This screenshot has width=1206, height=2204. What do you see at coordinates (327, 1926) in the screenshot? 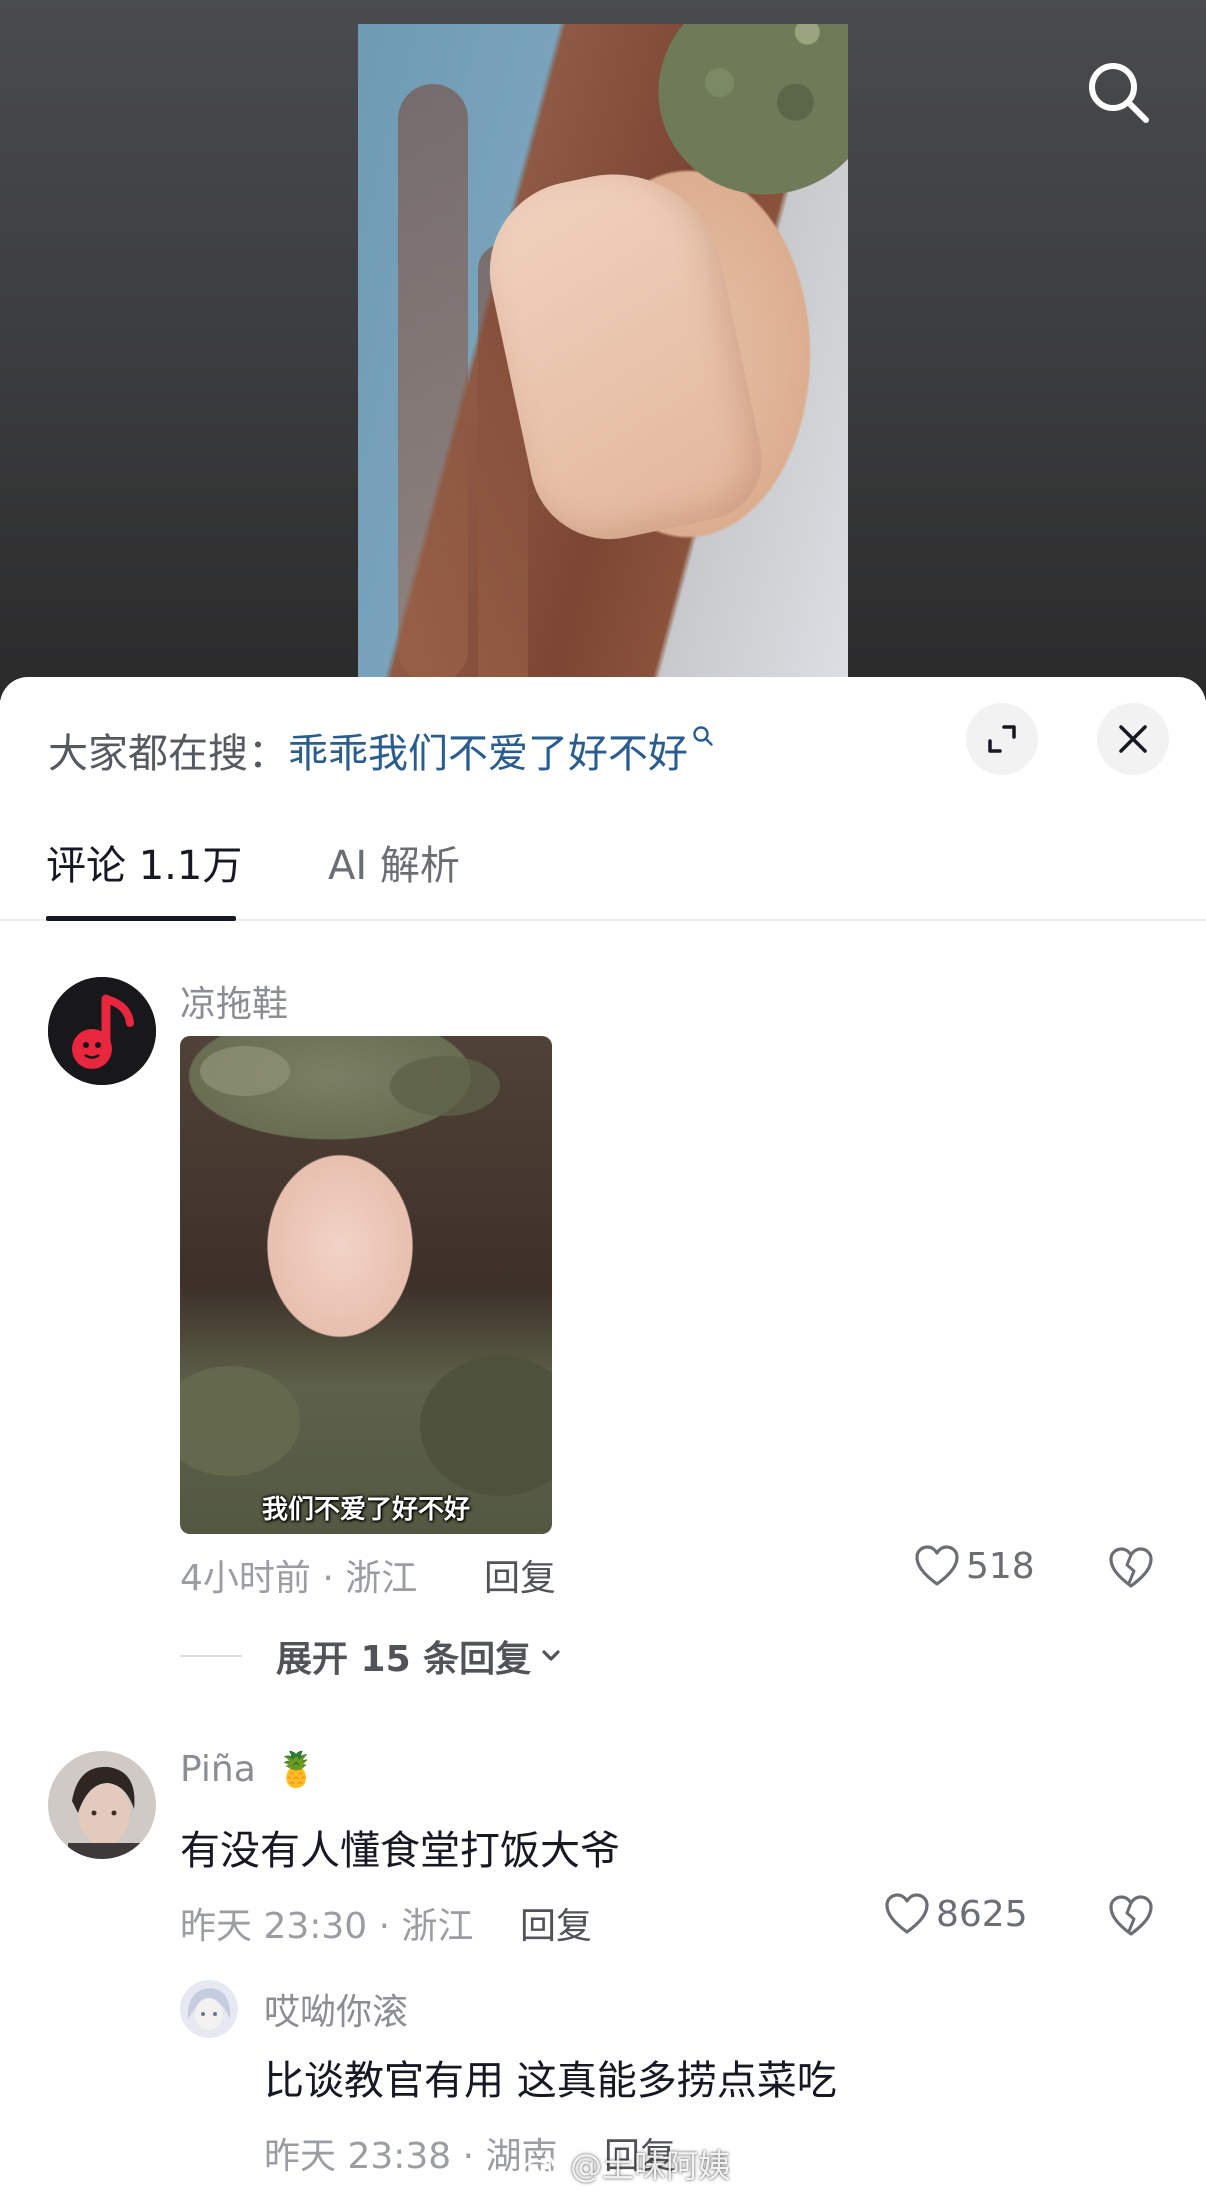
I see `comment-meta: 昨天 23:30 · 浙江` at bounding box center [327, 1926].